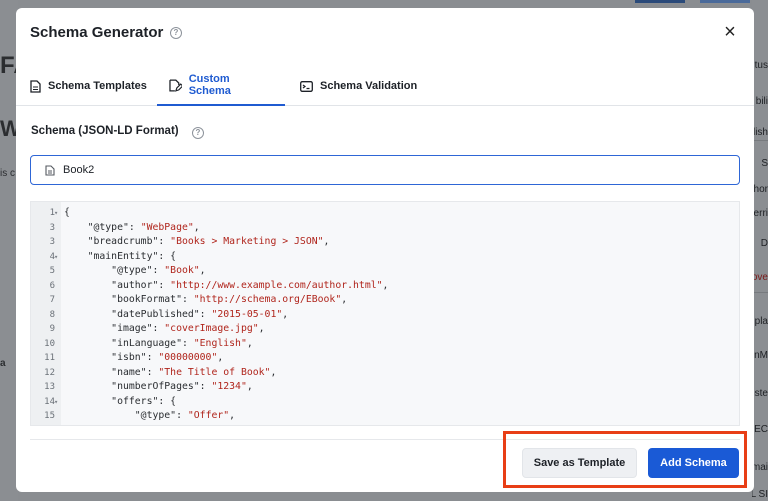 Image resolution: width=768 pixels, height=501 pixels. Describe the element at coordinates (7, 173) in the screenshot. I see `bg-left-letter: is c` at that location.